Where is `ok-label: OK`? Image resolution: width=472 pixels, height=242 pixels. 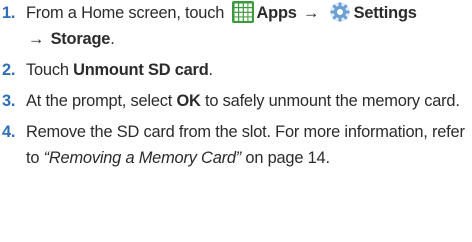
ok-label: OK is located at coordinates (188, 101).